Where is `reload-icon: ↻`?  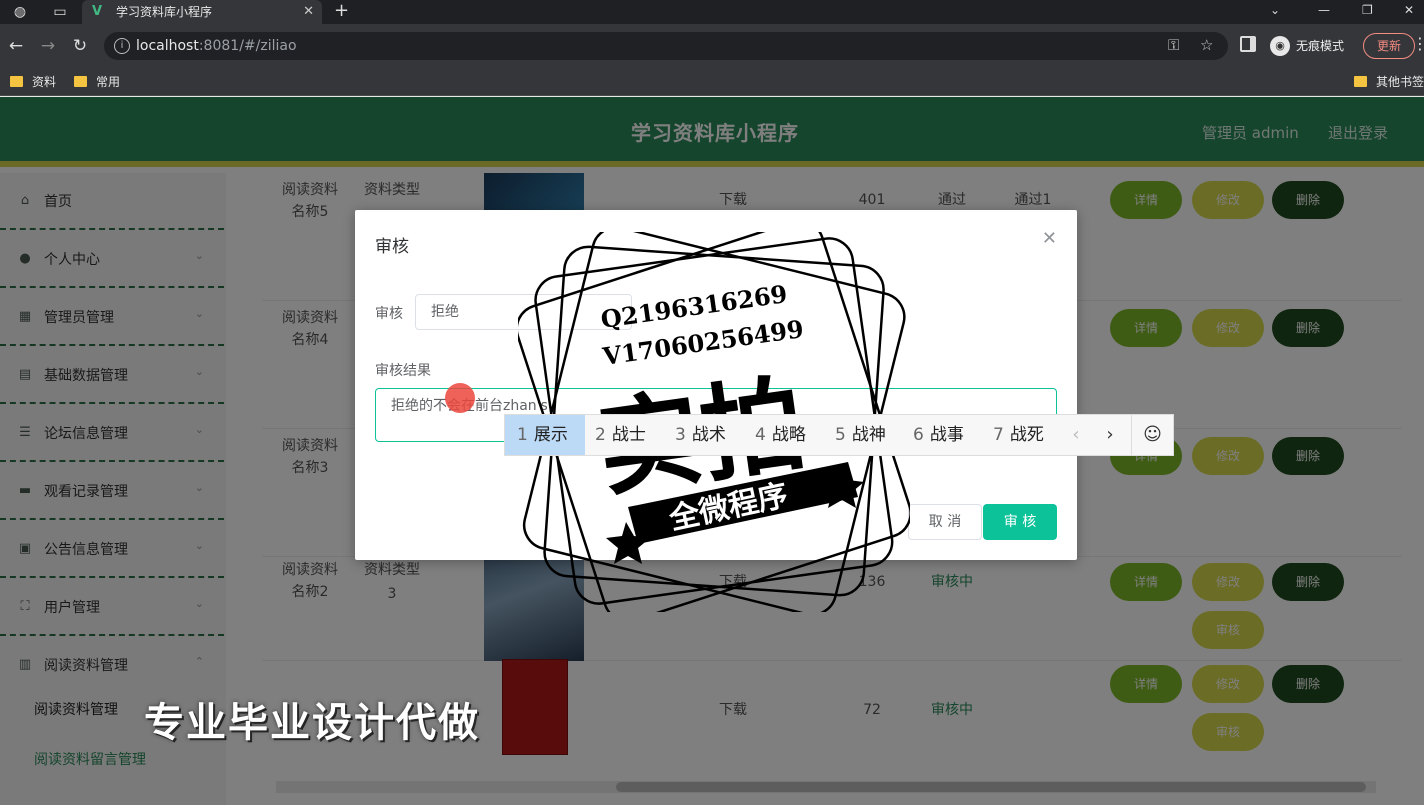 reload-icon: ↻ is located at coordinates (80, 46).